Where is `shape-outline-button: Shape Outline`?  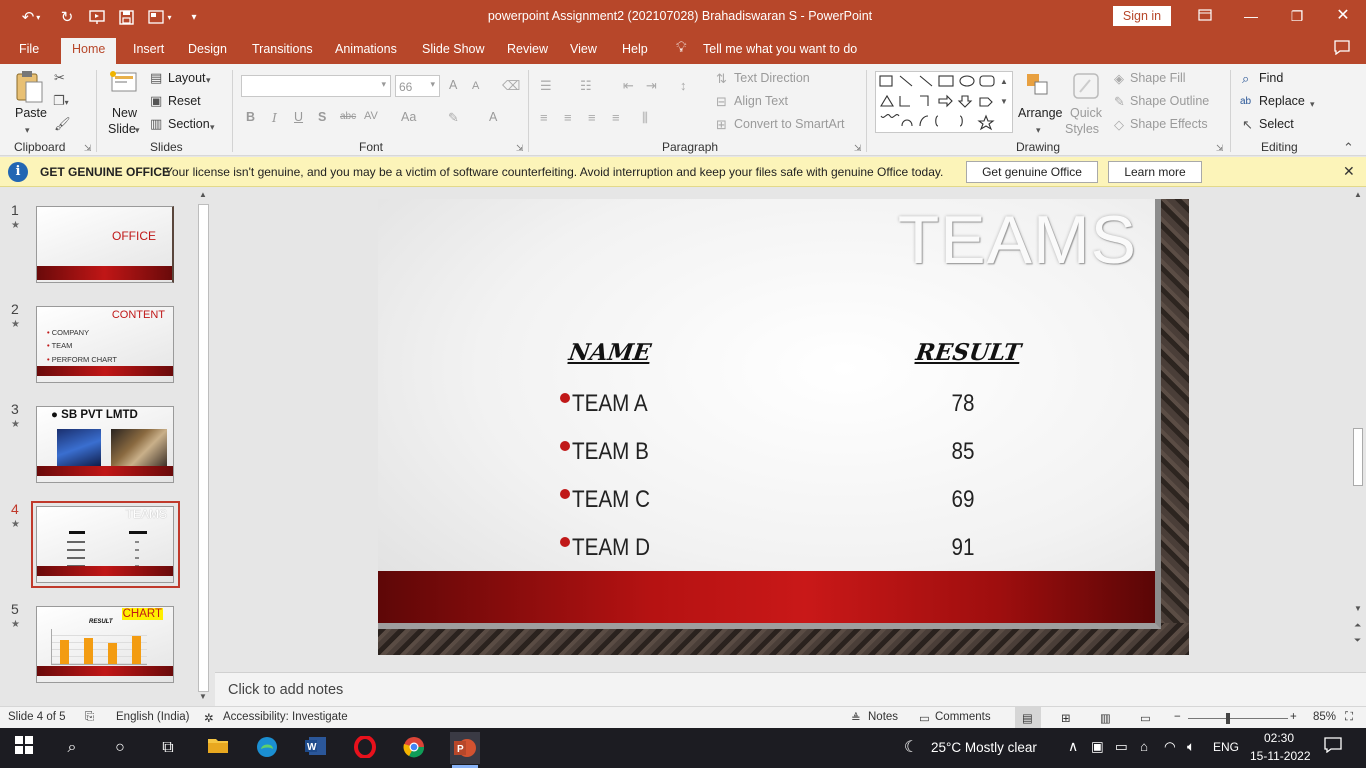 shape-outline-button: Shape Outline is located at coordinates (1169, 101).